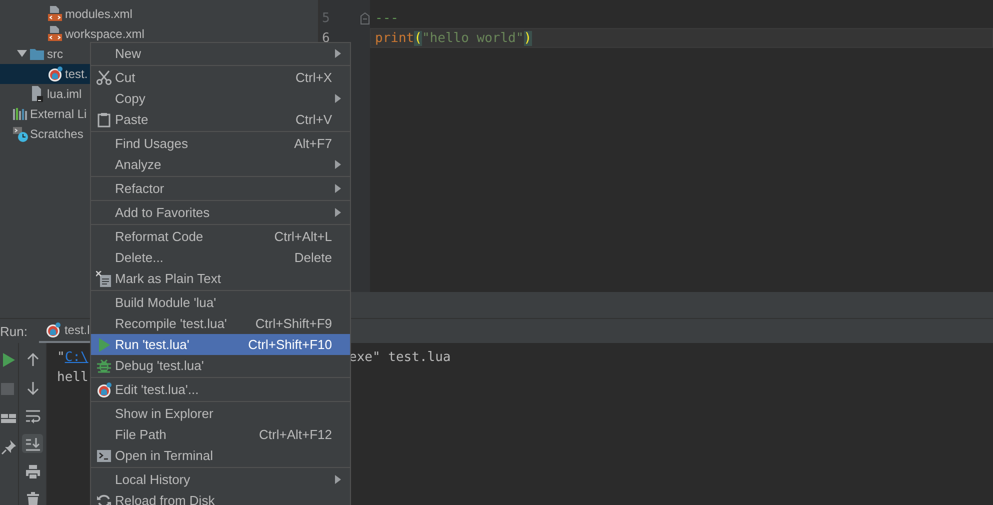 The width and height of the screenshot is (993, 505). Describe the element at coordinates (104, 78) in the screenshot. I see `scissors-icon` at that location.